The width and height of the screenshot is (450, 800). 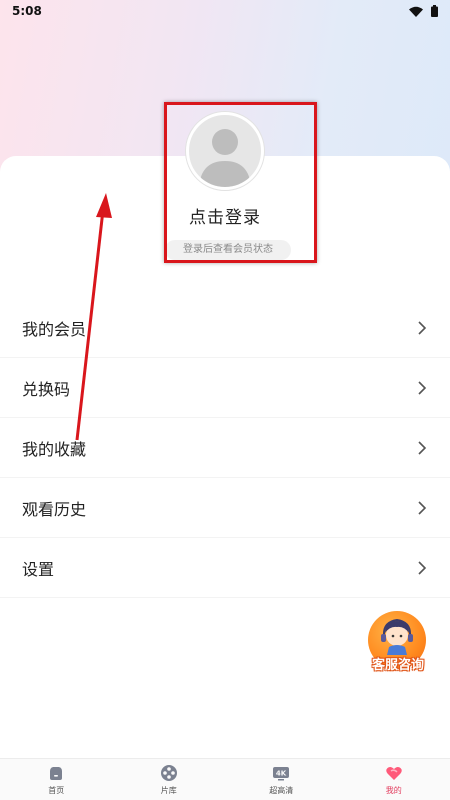 What do you see at coordinates (434, 11) in the screenshot?
I see `battery-icon` at bounding box center [434, 11].